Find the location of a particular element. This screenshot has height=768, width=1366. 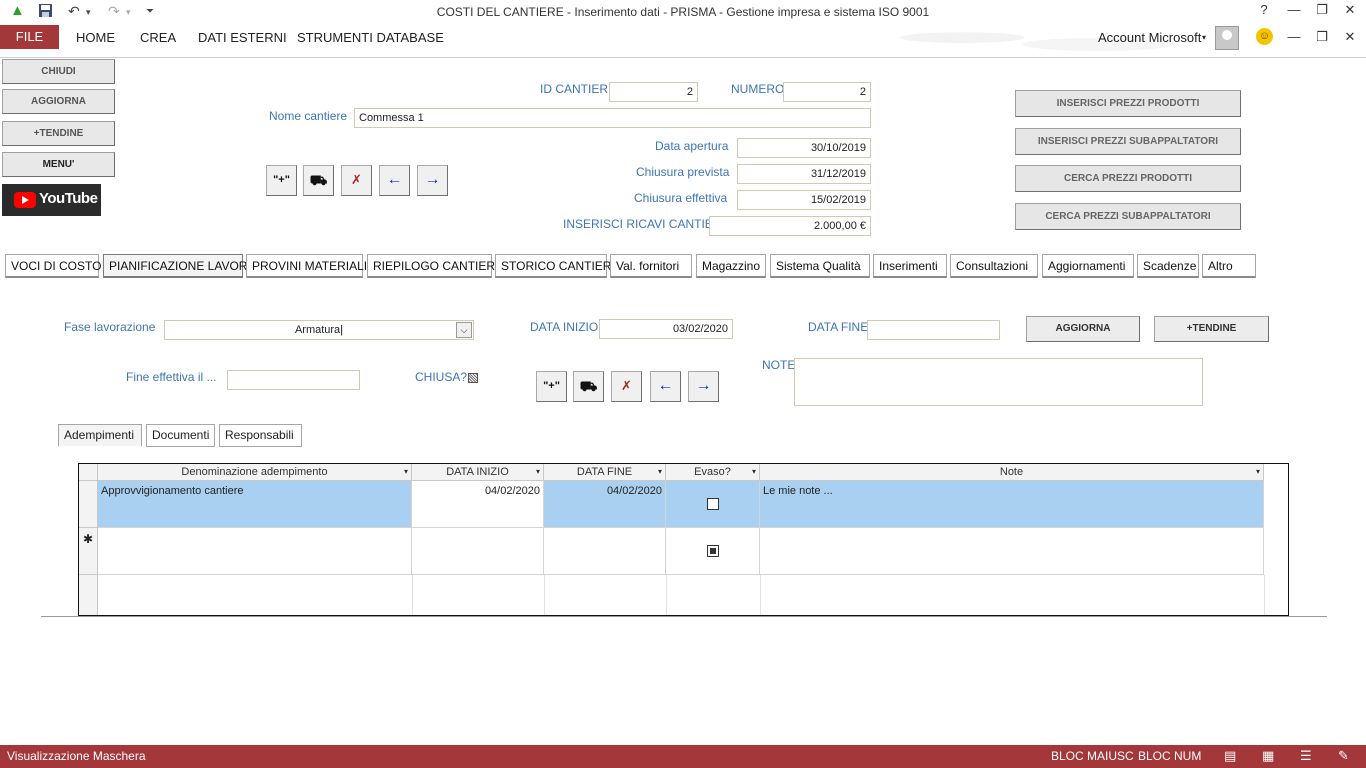

tab-voci-di-costo: VOCI DI COSTO is located at coordinates (53, 266).